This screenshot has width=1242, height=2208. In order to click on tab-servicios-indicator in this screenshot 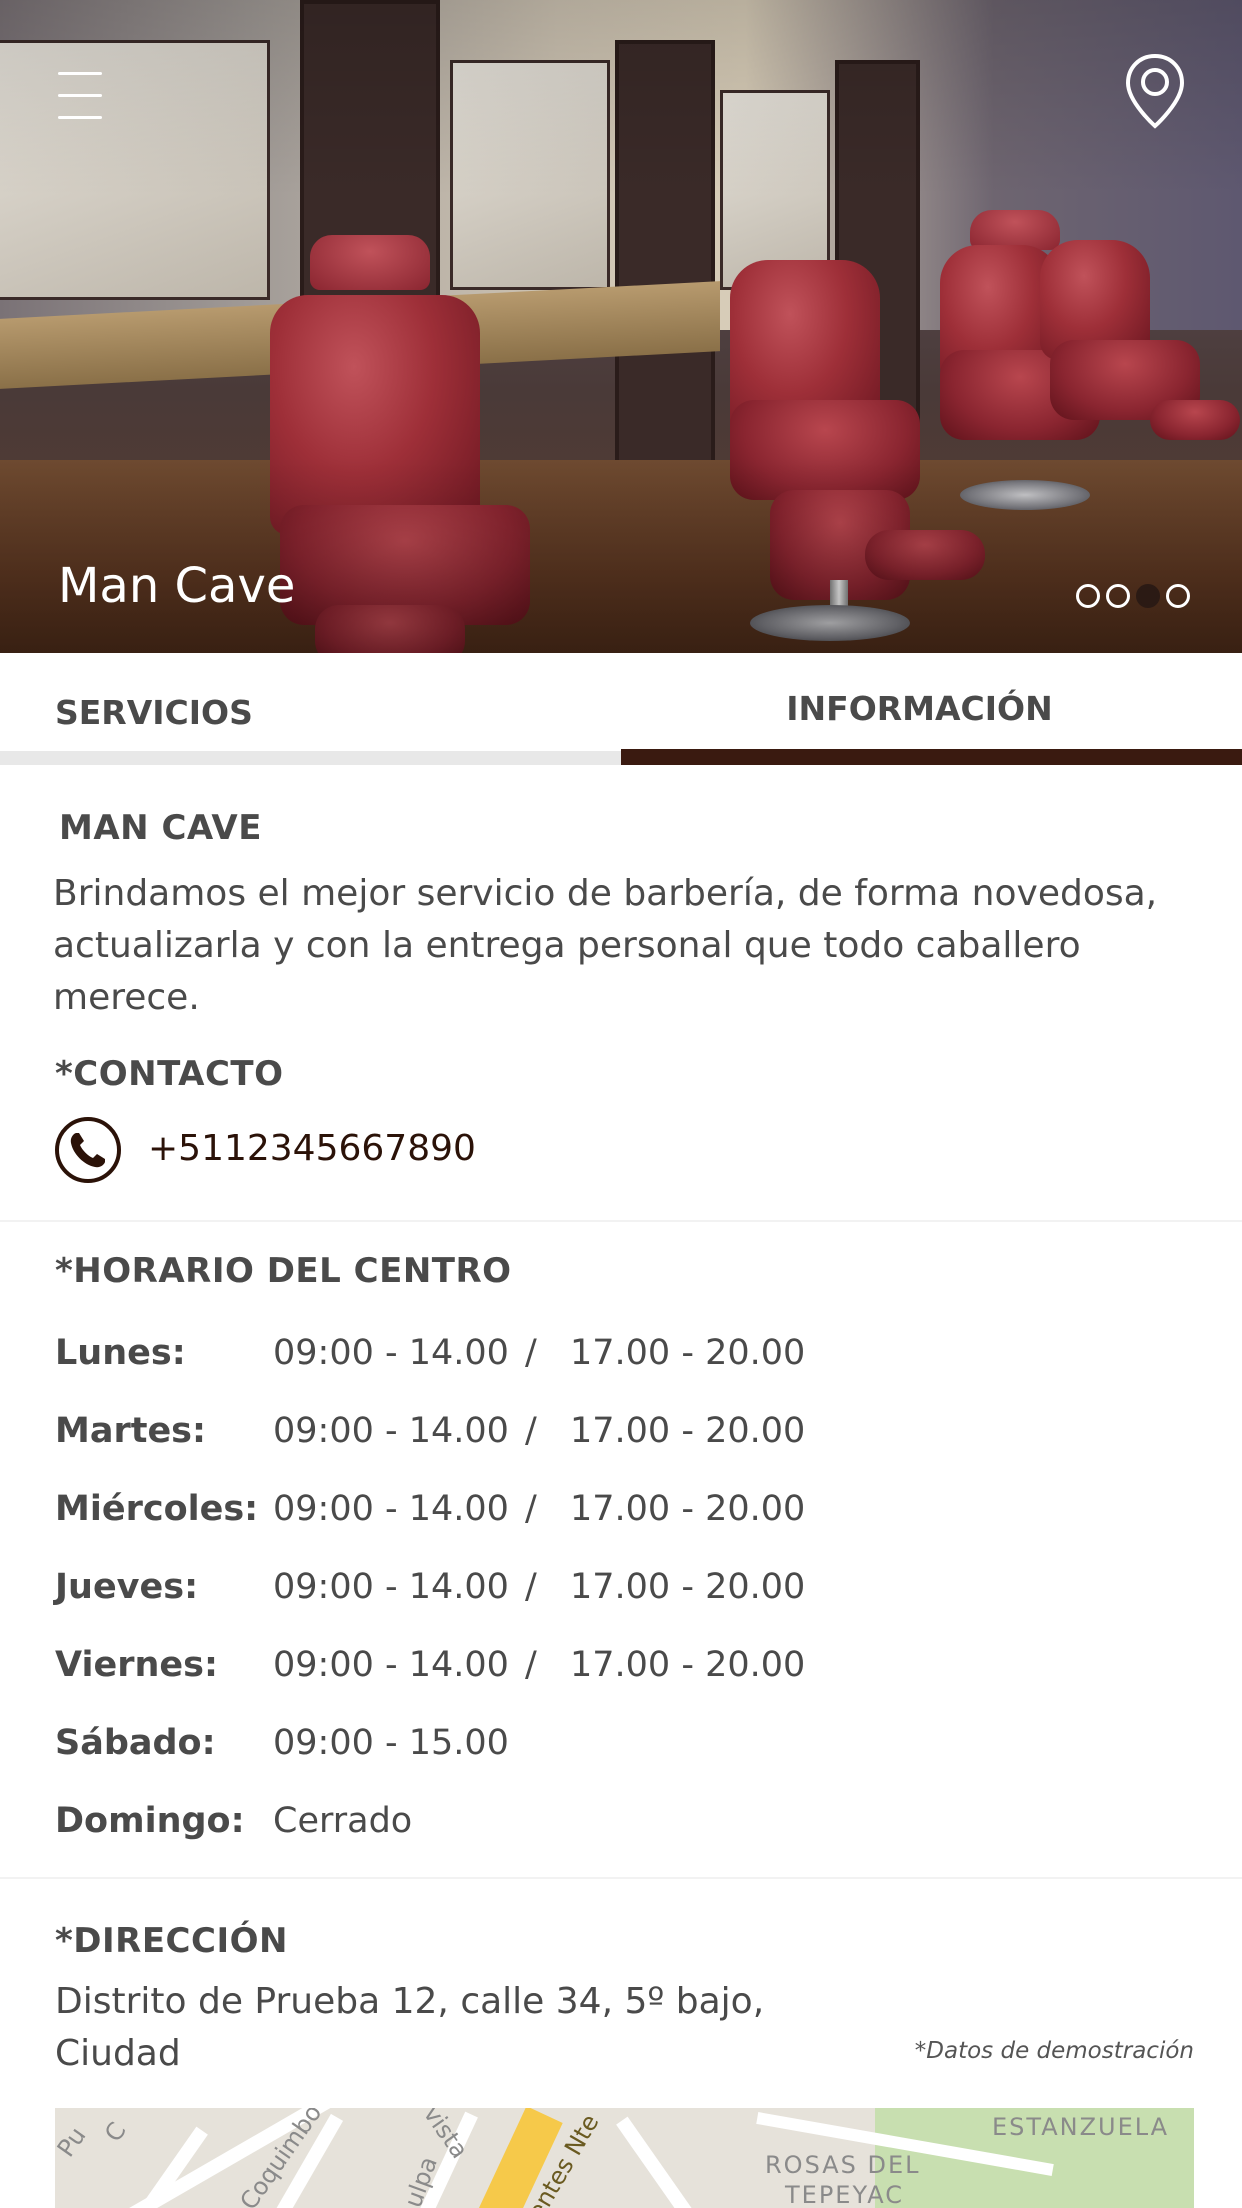, I will do `click(310, 758)`.